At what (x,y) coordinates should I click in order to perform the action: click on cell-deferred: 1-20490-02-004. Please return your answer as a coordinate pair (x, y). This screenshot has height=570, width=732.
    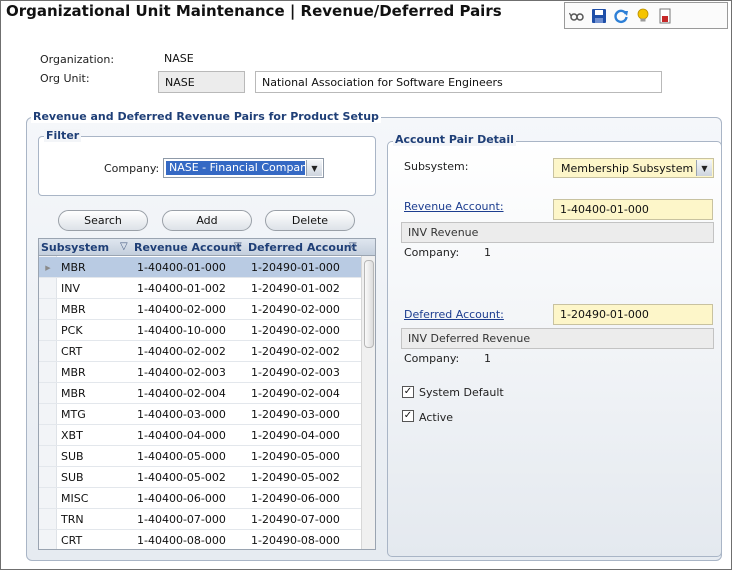
    Looking at the image, I should click on (295, 393).